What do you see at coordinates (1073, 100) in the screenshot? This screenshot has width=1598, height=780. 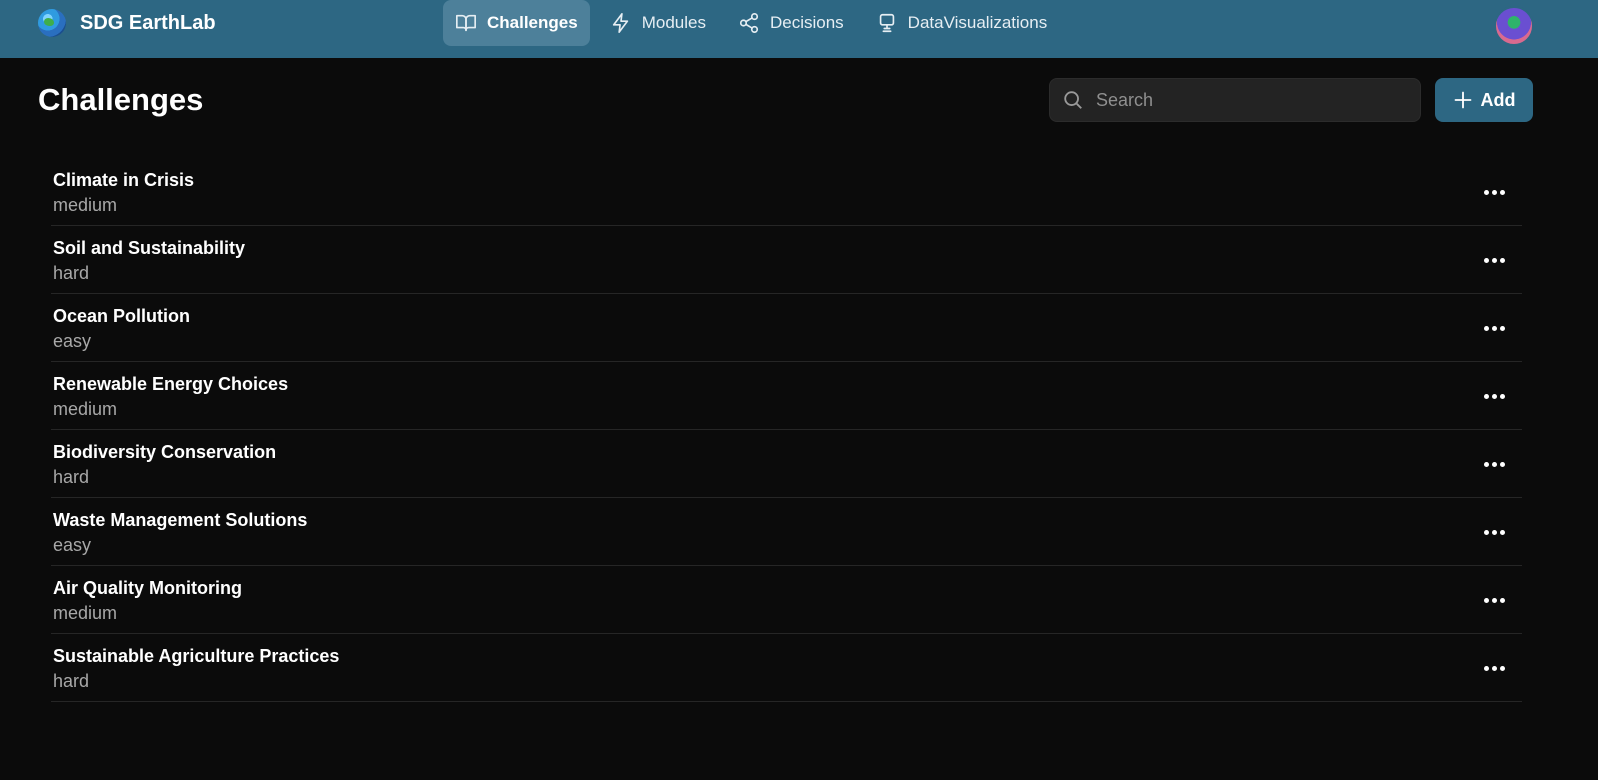 I see `search-icon` at bounding box center [1073, 100].